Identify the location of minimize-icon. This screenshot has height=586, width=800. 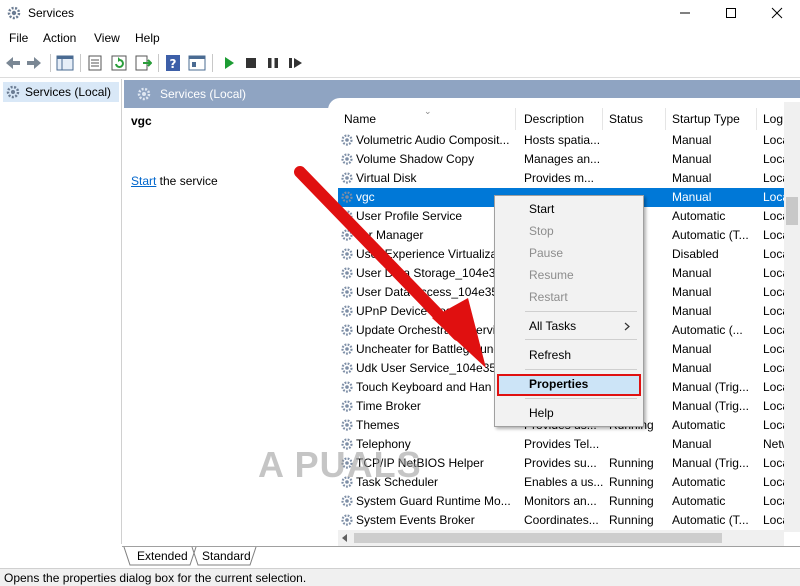
(685, 13).